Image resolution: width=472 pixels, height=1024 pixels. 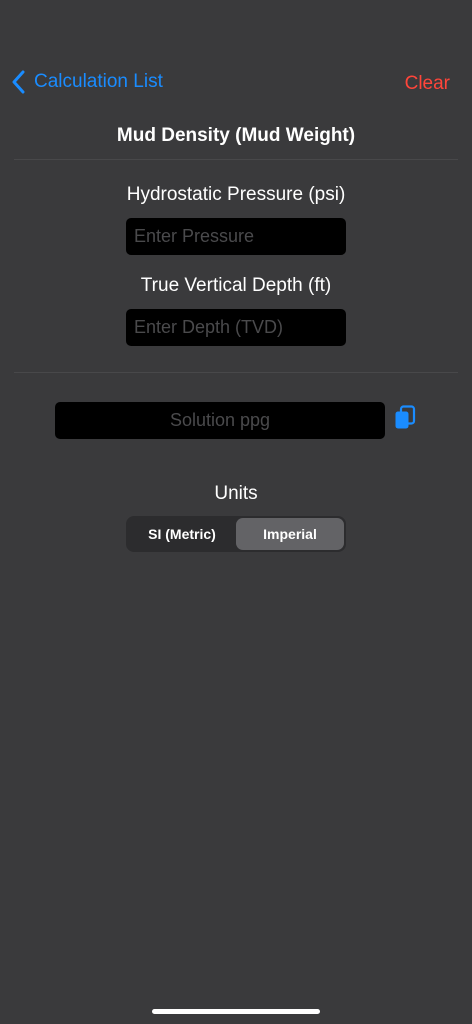 What do you see at coordinates (236, 135) in the screenshot?
I see `page-title: Mud Density (Mud Weight)` at bounding box center [236, 135].